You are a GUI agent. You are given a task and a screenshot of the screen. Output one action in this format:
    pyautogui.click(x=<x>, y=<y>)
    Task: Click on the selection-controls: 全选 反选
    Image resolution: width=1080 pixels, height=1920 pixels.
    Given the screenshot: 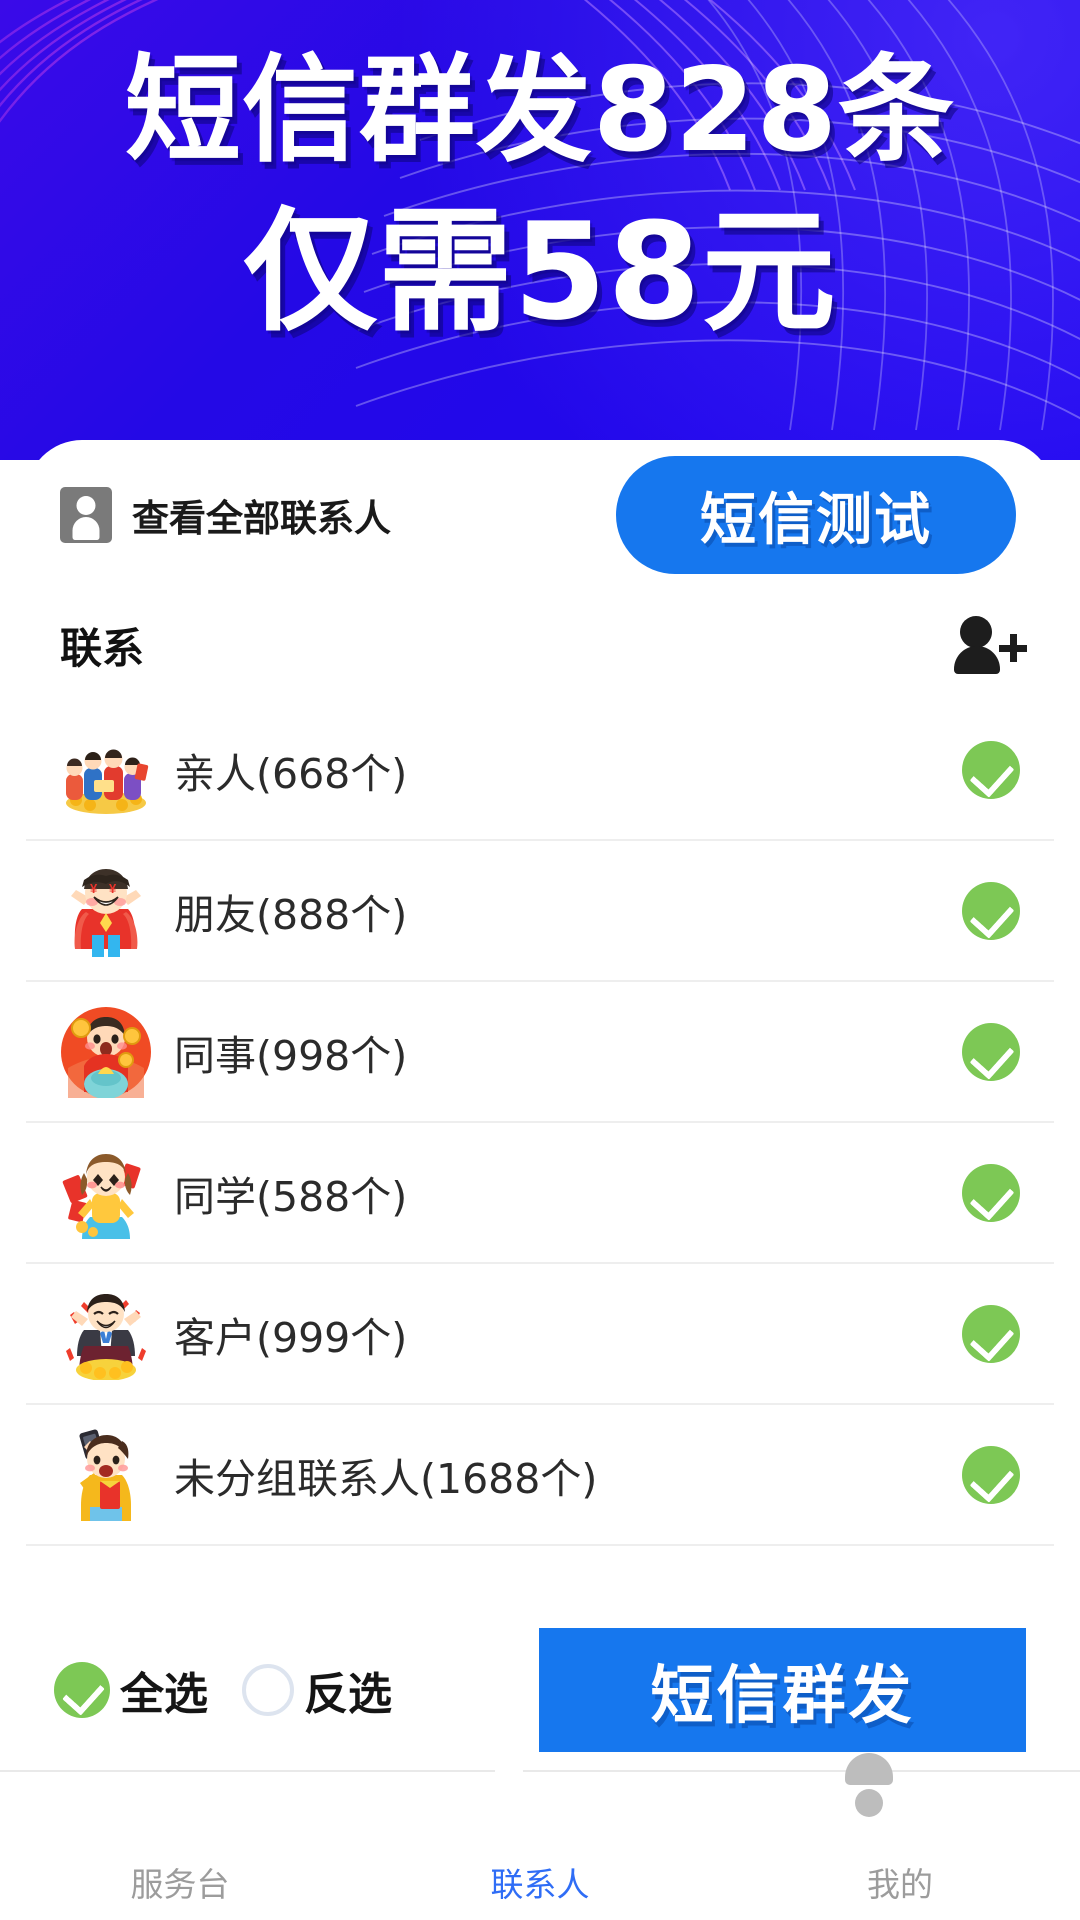 What is the action you would take?
    pyautogui.click(x=223, y=1690)
    